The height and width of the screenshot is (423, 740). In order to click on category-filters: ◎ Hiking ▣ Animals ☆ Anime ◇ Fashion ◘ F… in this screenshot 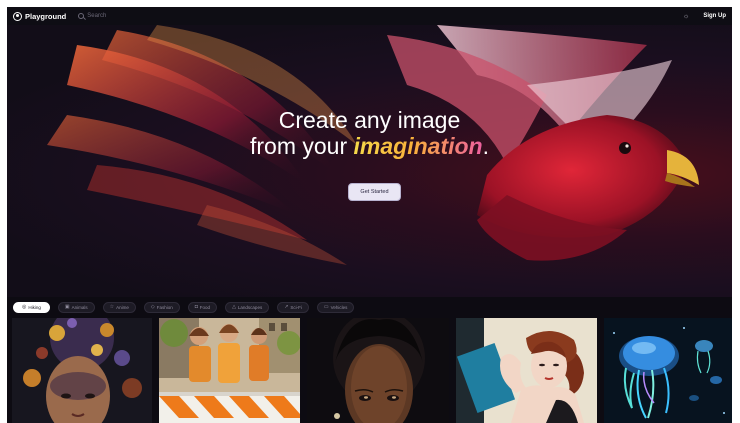, I will do `click(184, 307)`.